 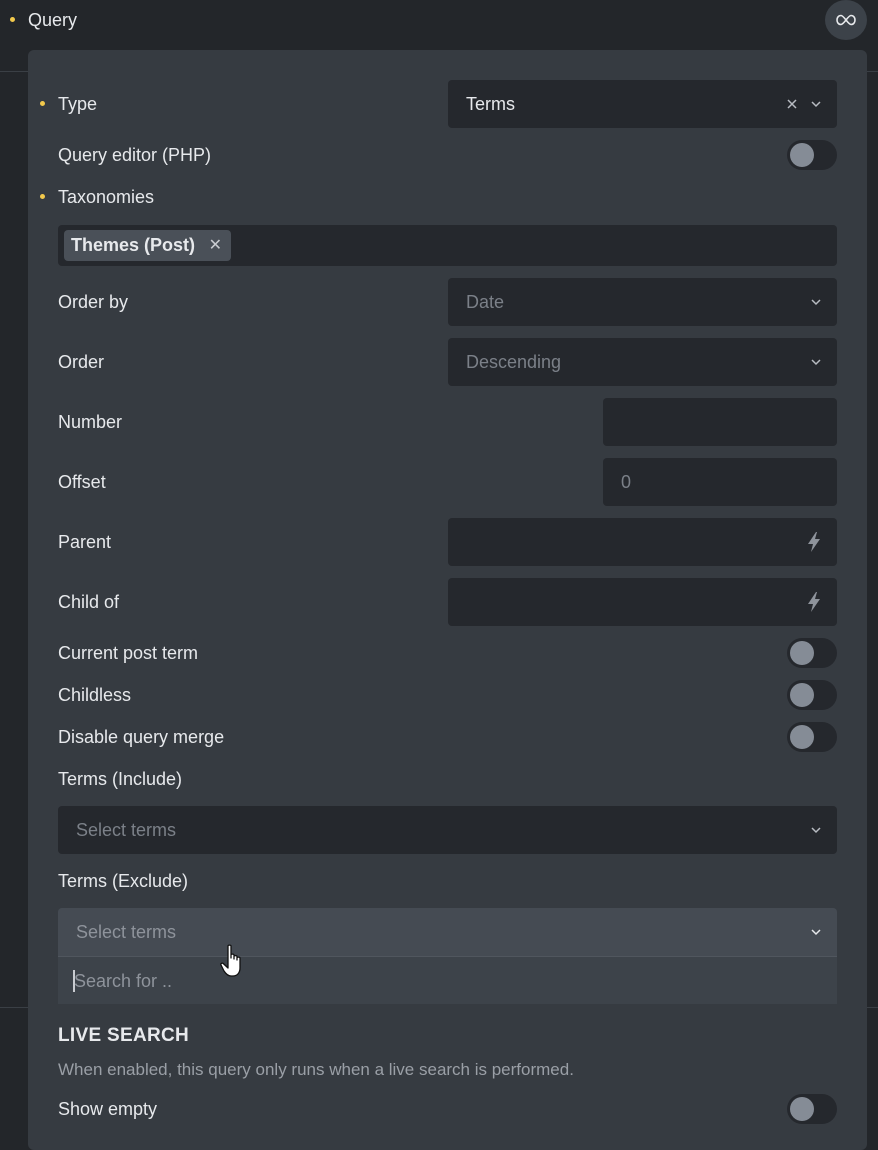 What do you see at coordinates (108, 1109) in the screenshot?
I see `show-empty-label: Show empty` at bounding box center [108, 1109].